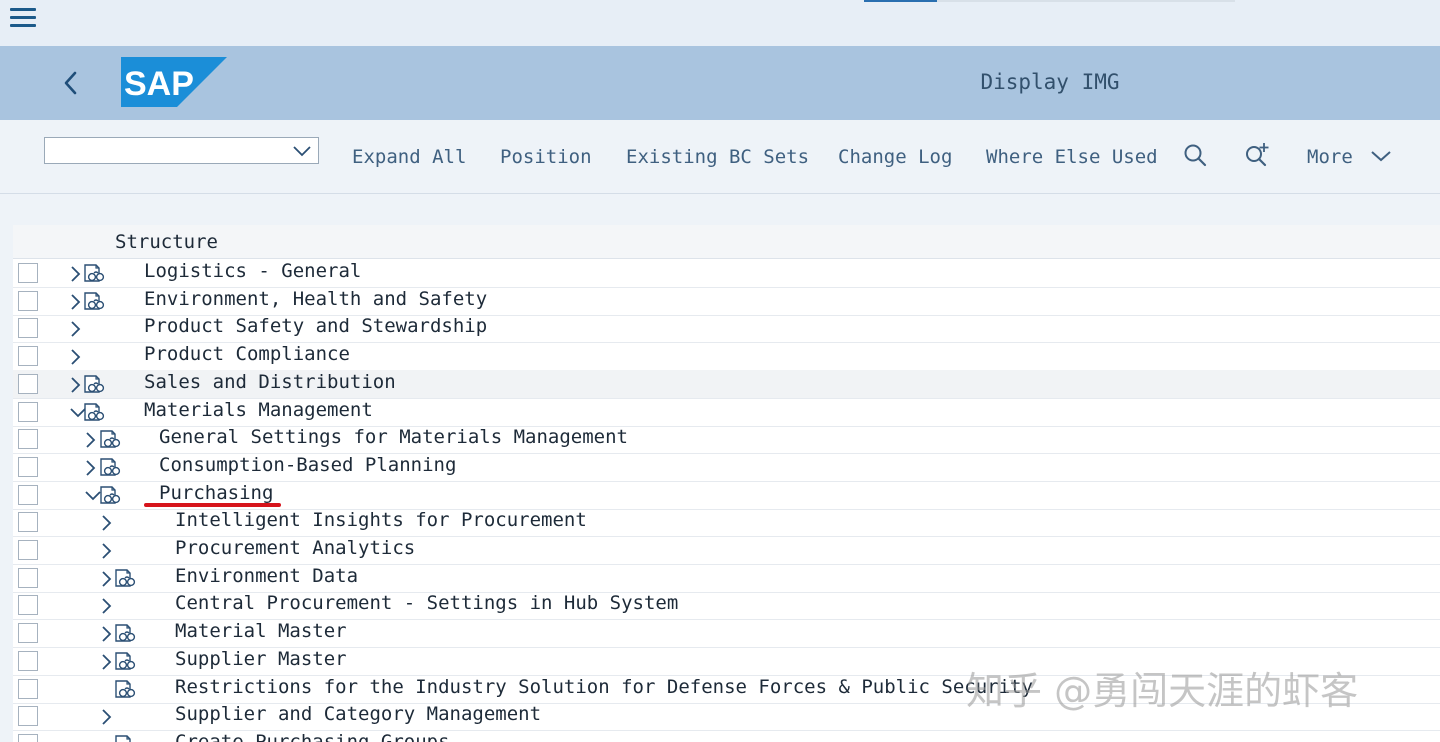 This screenshot has height=742, width=1440. What do you see at coordinates (261, 631) in the screenshot?
I see `tree-node-label: Material Master` at bounding box center [261, 631].